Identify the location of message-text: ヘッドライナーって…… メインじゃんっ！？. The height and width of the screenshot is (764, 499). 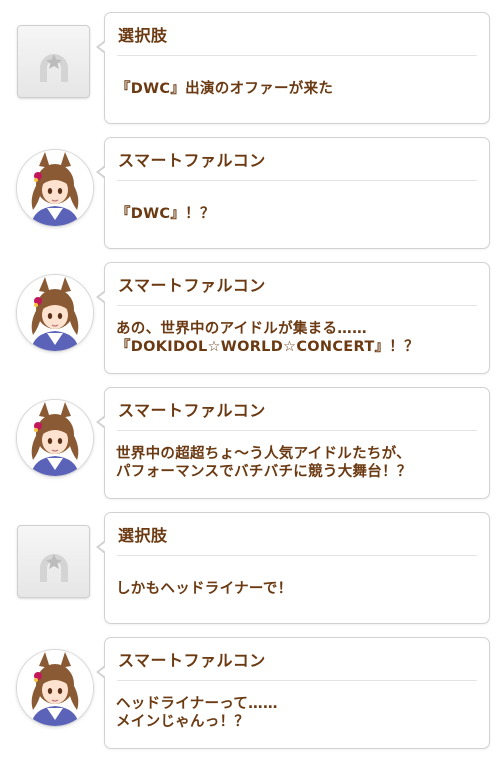
(299, 713).